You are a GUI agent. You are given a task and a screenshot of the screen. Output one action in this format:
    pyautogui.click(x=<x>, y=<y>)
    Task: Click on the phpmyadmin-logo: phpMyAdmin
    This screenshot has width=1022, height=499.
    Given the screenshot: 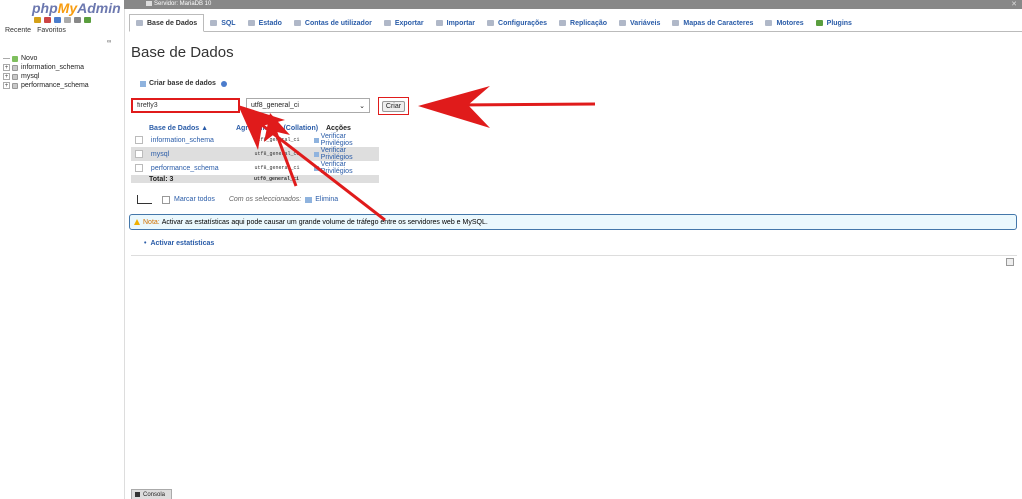 What is the action you would take?
    pyautogui.click(x=76, y=8)
    